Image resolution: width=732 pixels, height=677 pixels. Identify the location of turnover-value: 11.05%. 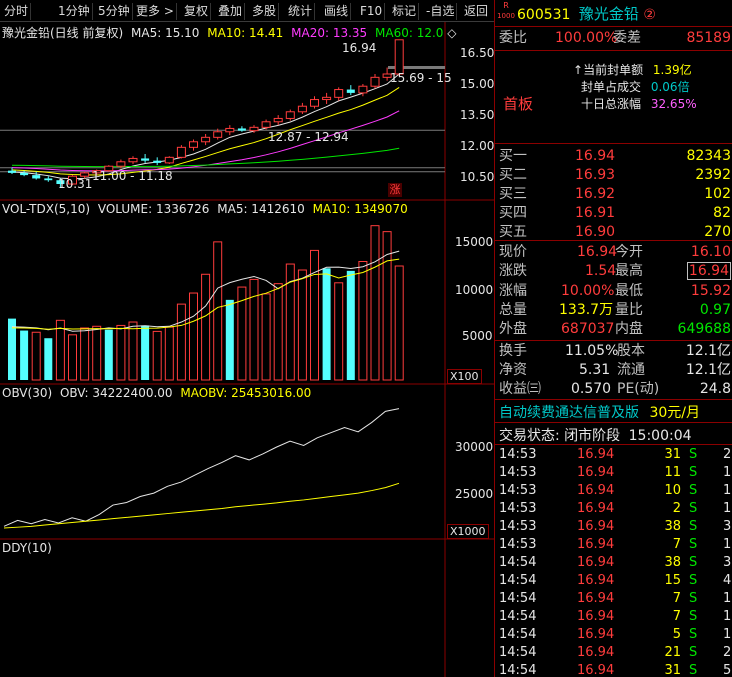
(592, 351).